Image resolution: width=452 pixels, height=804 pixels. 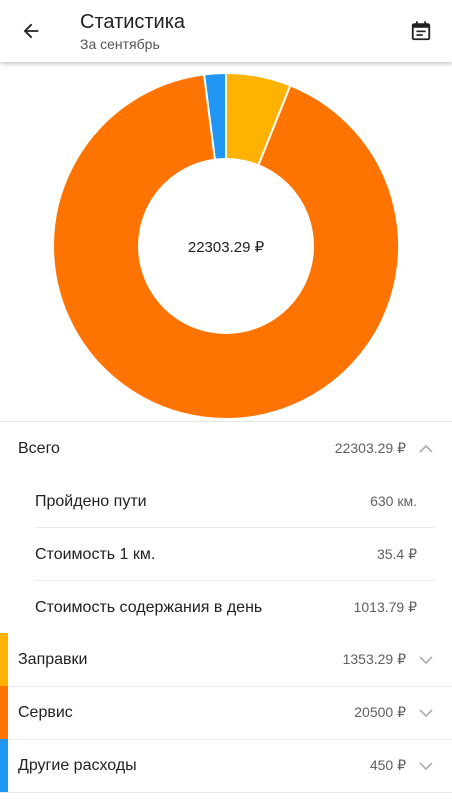 I want to click on arrow-back-icon, so click(x=31, y=31).